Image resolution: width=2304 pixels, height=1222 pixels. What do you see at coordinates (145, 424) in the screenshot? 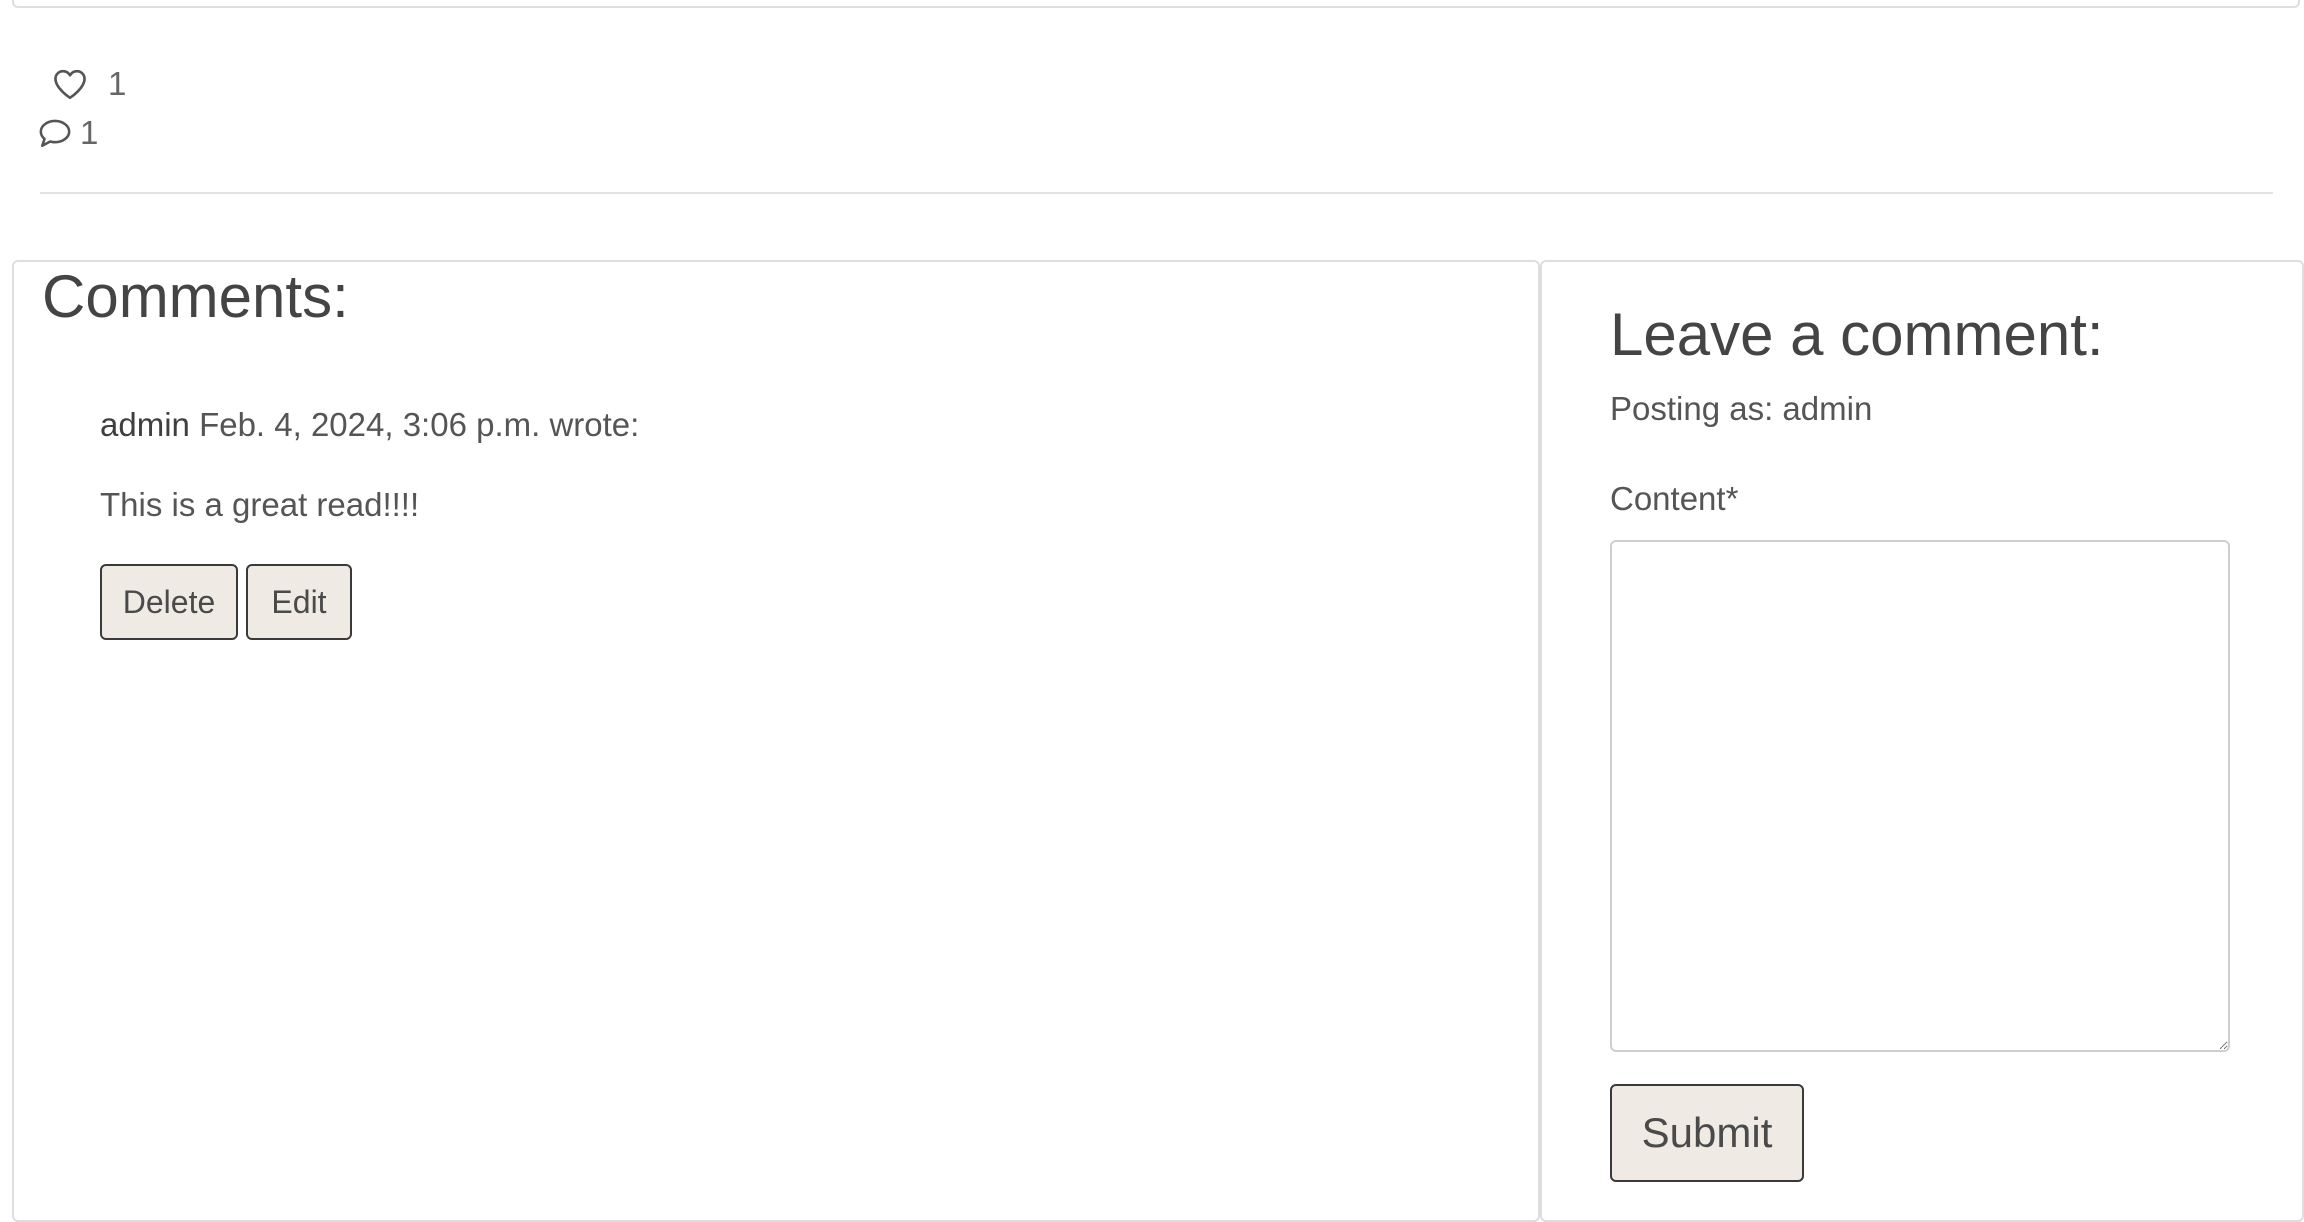
I see `comment-author: admin` at bounding box center [145, 424].